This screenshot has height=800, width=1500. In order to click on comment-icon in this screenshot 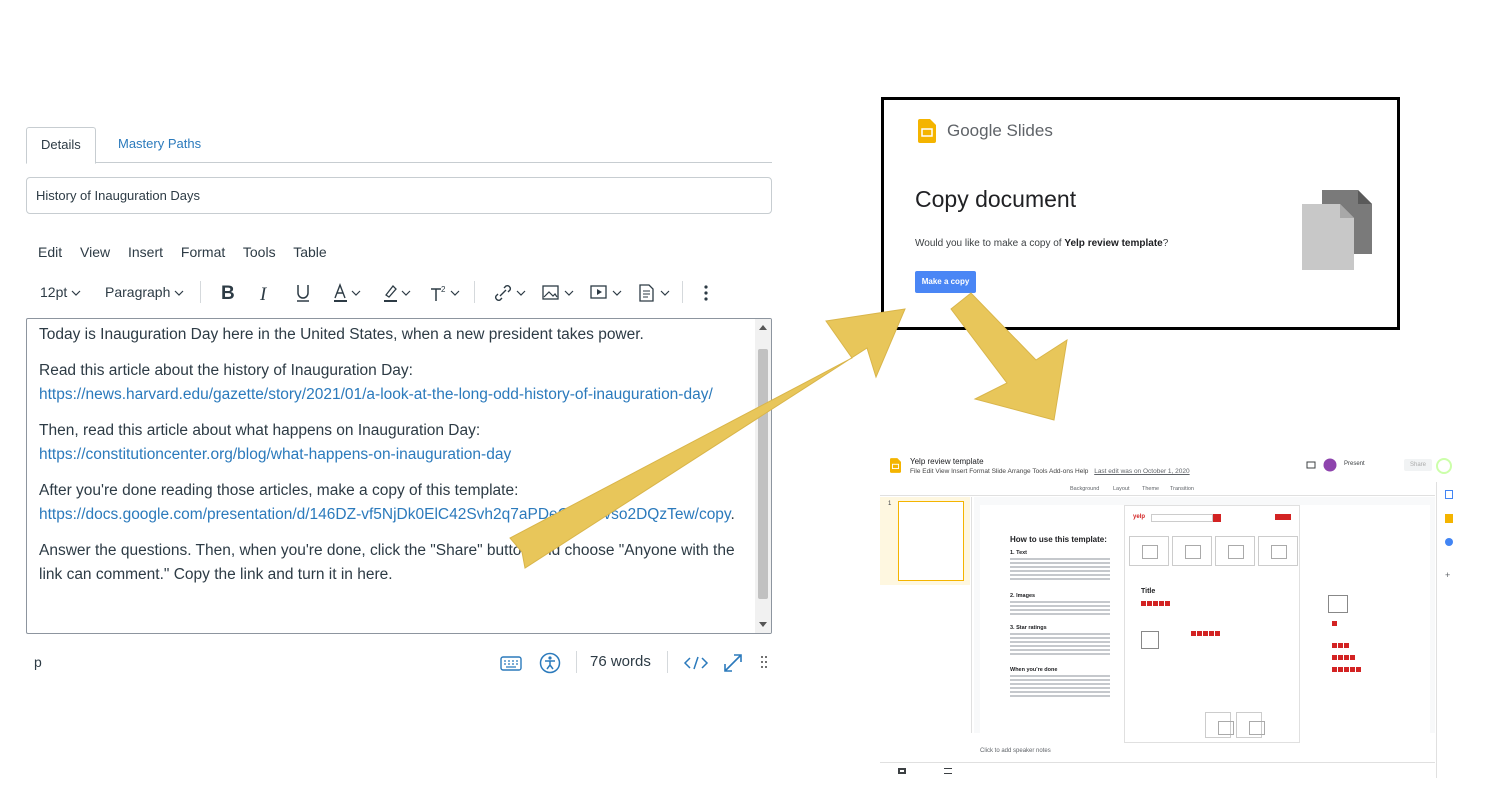, I will do `click(1311, 465)`.